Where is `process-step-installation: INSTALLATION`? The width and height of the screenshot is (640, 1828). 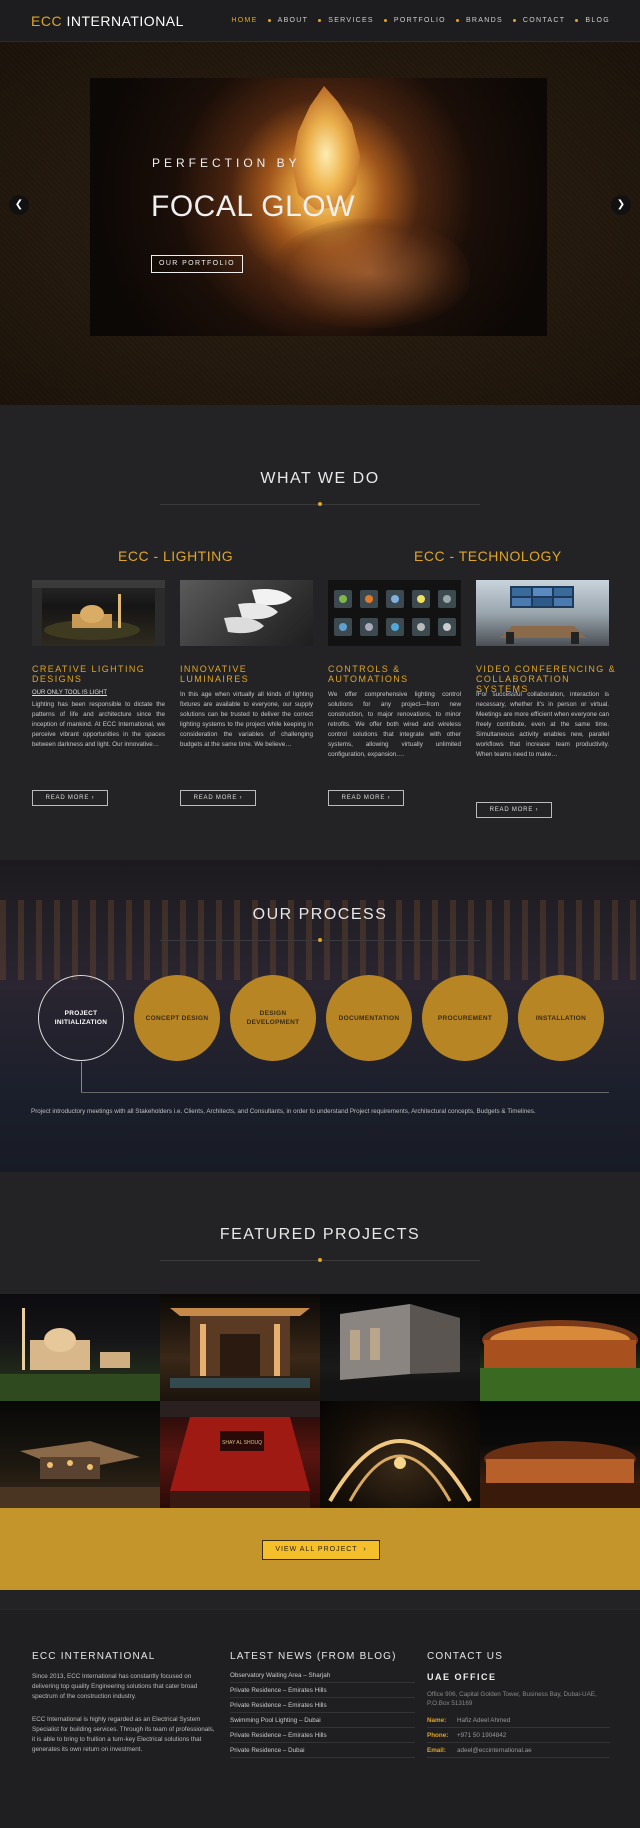 process-step-installation: INSTALLATION is located at coordinates (561, 1018).